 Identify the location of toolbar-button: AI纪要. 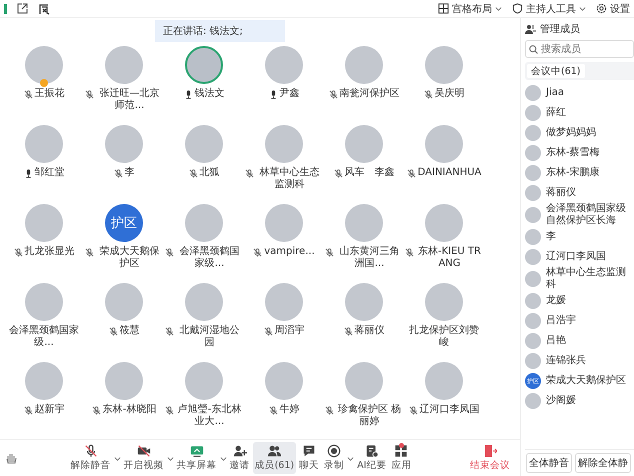
(371, 458).